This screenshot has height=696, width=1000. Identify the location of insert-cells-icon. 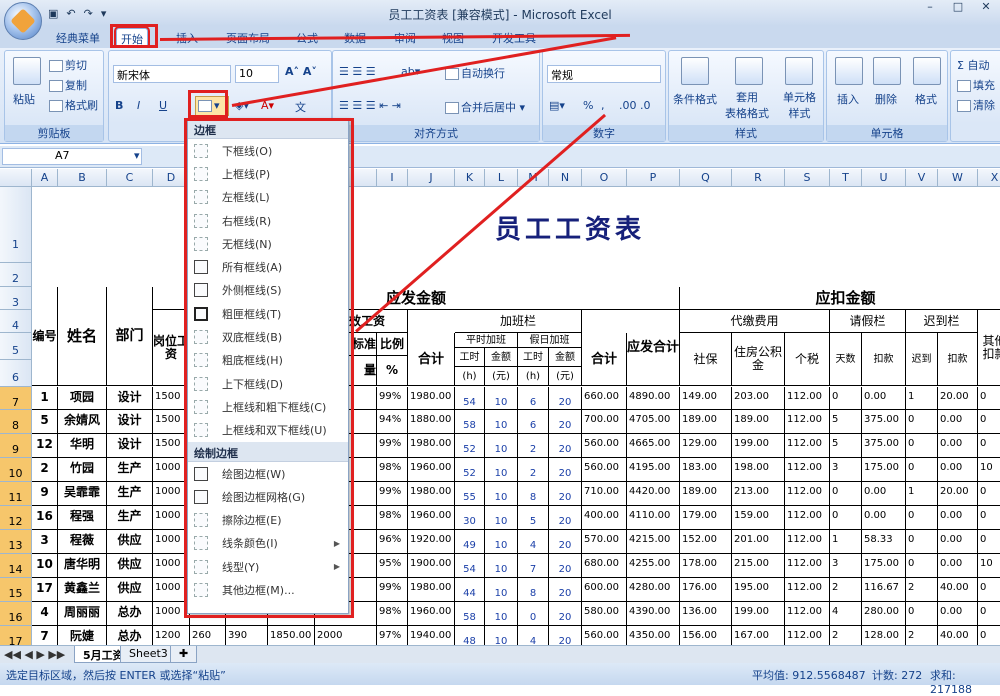
(849, 71).